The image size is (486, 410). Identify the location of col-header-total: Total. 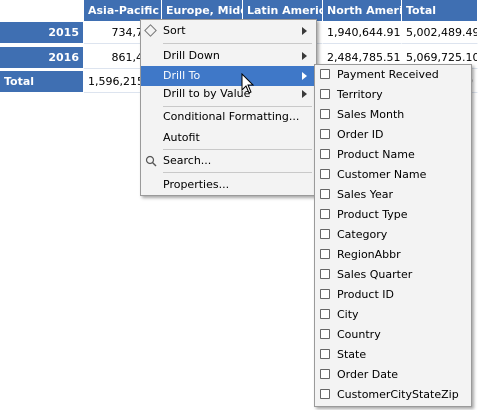
(440, 11).